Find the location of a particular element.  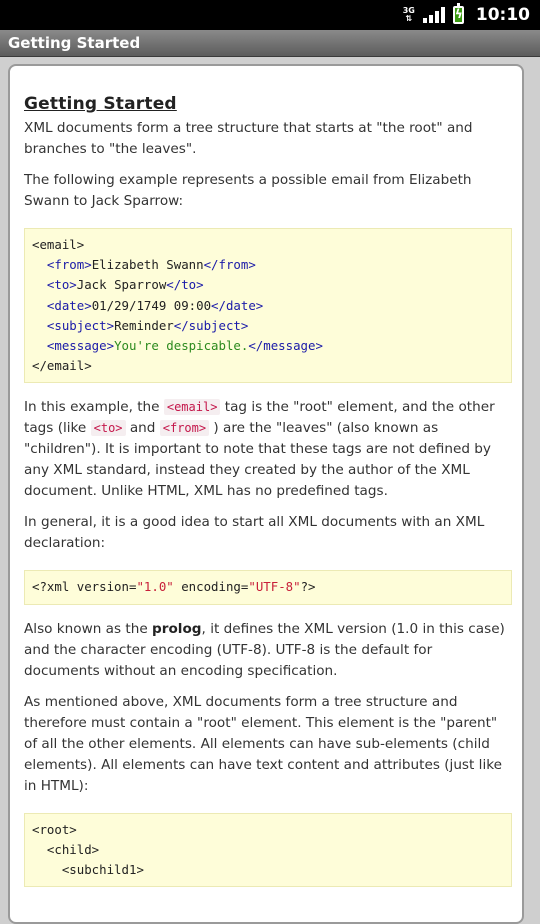

status-icons: 3G ⇅ 10:10 is located at coordinates (466, 15).